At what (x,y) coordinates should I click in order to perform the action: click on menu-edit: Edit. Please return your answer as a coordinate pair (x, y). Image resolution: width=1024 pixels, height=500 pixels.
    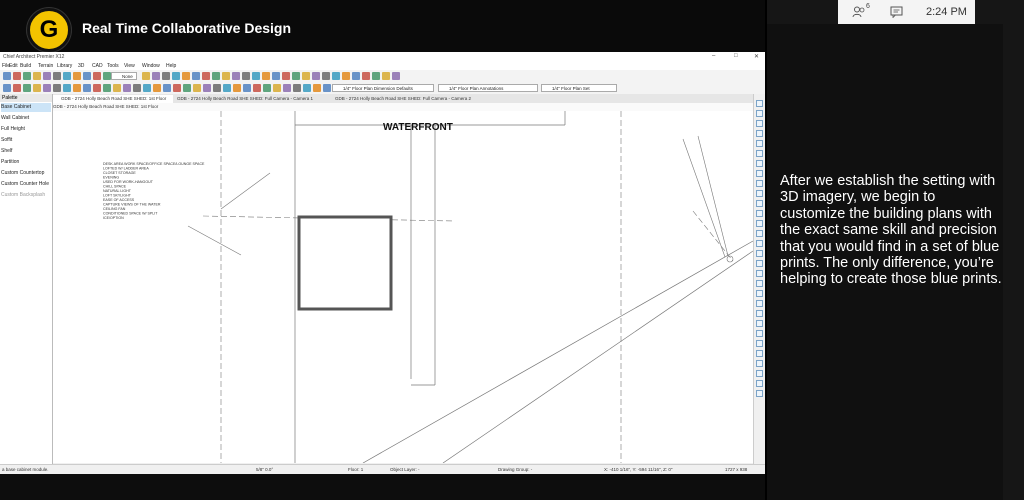
    Looking at the image, I should click on (13, 66).